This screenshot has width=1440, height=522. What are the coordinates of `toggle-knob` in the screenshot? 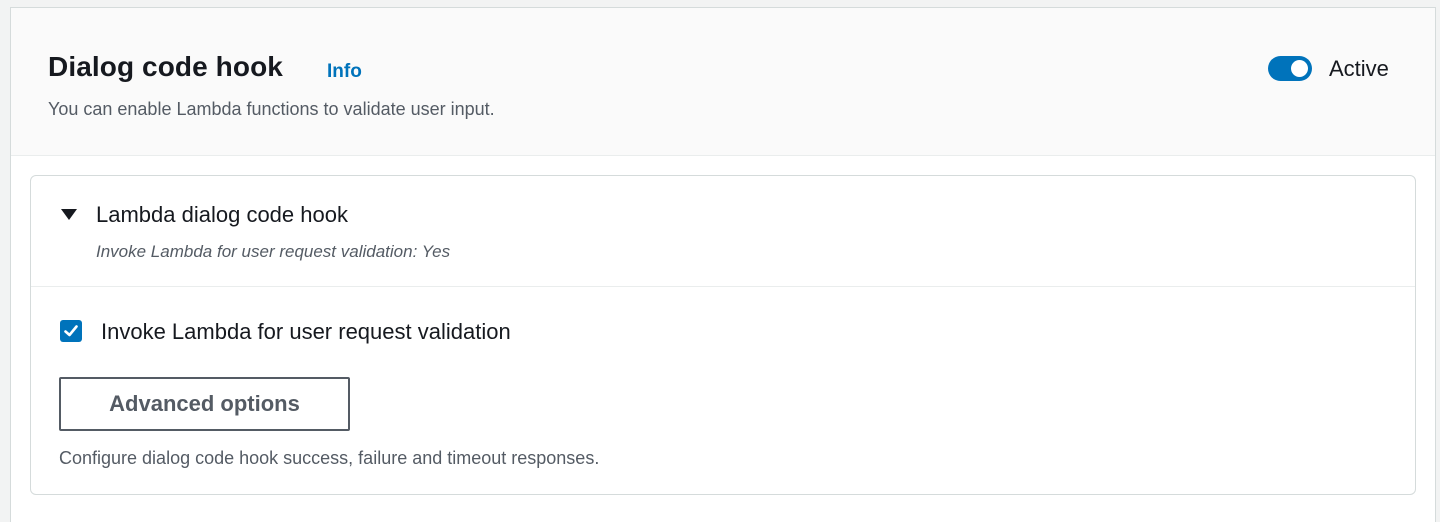 It's located at (1299, 68).